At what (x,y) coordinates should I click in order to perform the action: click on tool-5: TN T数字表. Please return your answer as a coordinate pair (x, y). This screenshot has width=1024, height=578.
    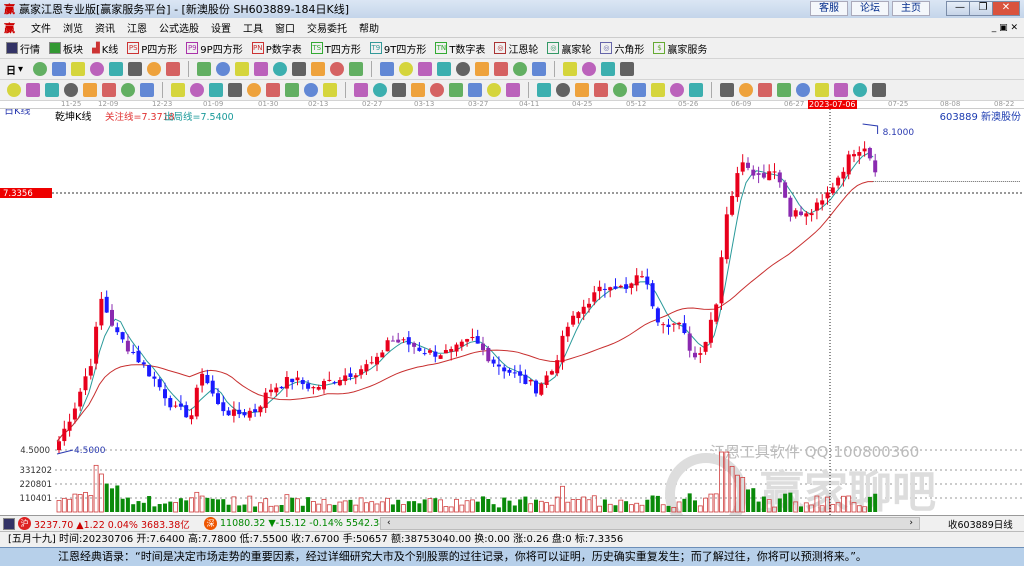
    Looking at the image, I should click on (460, 48).